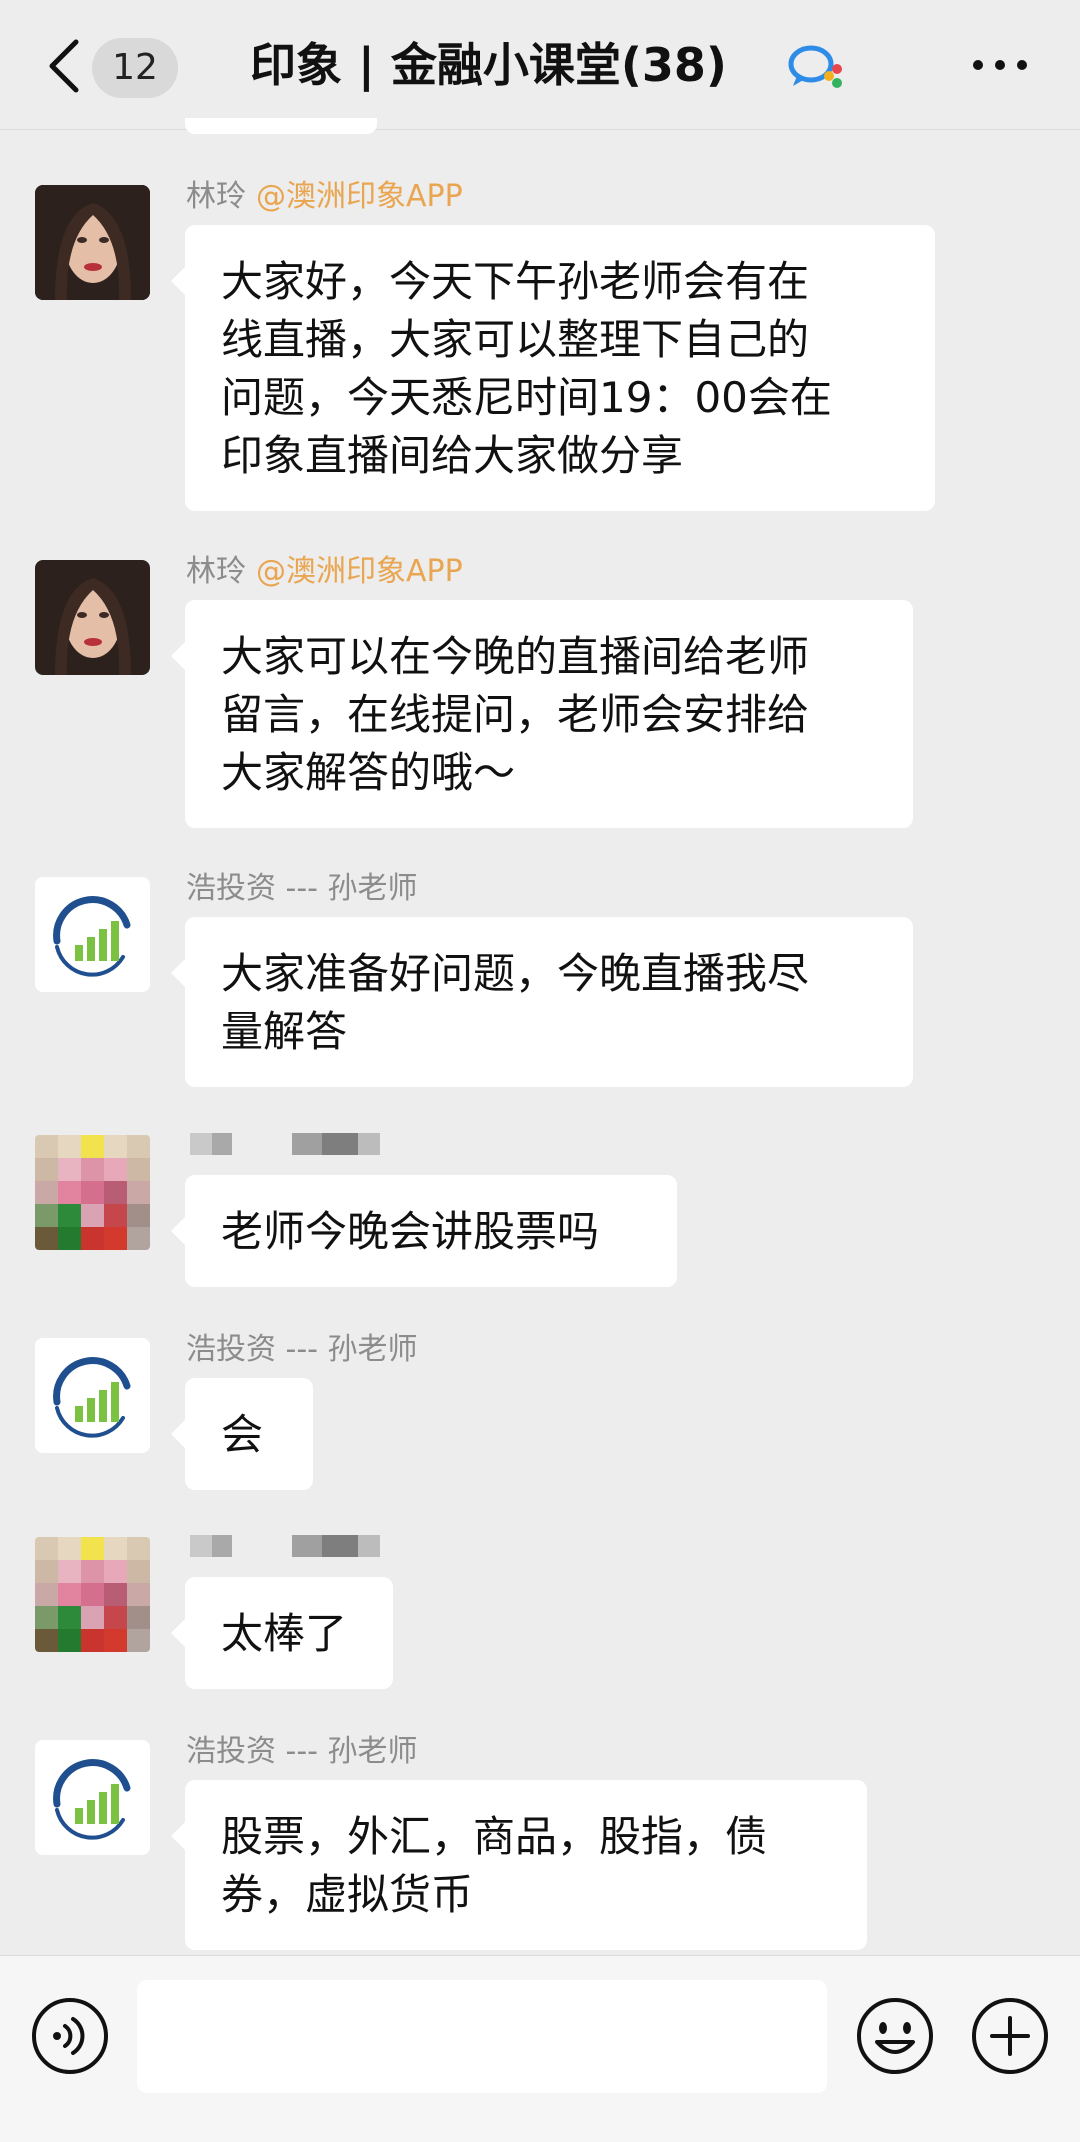 The image size is (1080, 2142). I want to click on message-text: 会, so click(242, 1434).